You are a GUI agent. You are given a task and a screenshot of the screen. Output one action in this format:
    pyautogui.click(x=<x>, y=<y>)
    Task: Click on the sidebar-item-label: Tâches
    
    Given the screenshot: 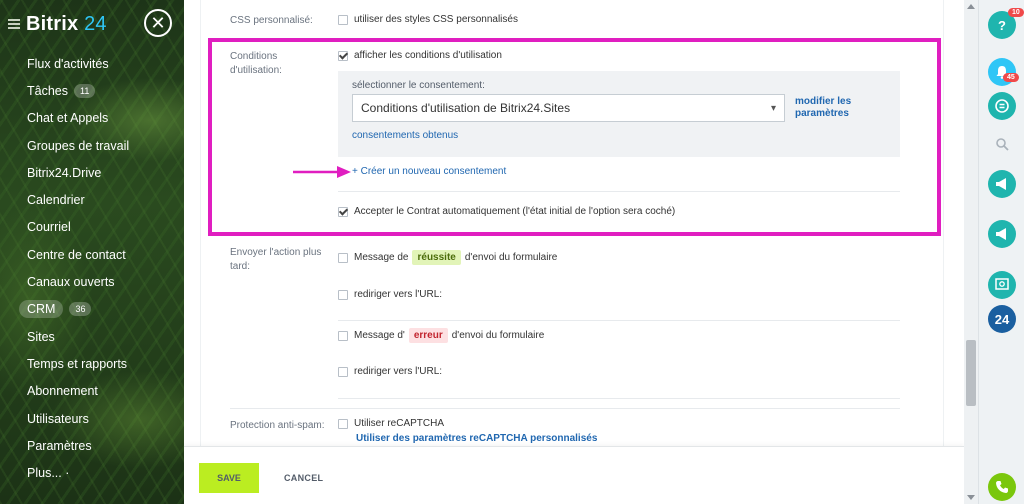 What is the action you would take?
    pyautogui.click(x=47, y=90)
    